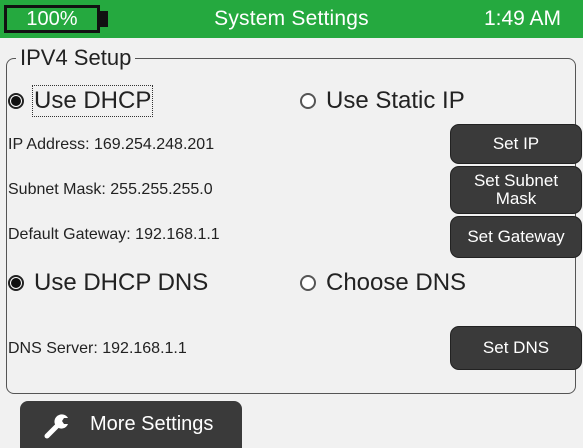 The width and height of the screenshot is (583, 448). What do you see at coordinates (152, 424) in the screenshot?
I see `more-settings-label: More Settings` at bounding box center [152, 424].